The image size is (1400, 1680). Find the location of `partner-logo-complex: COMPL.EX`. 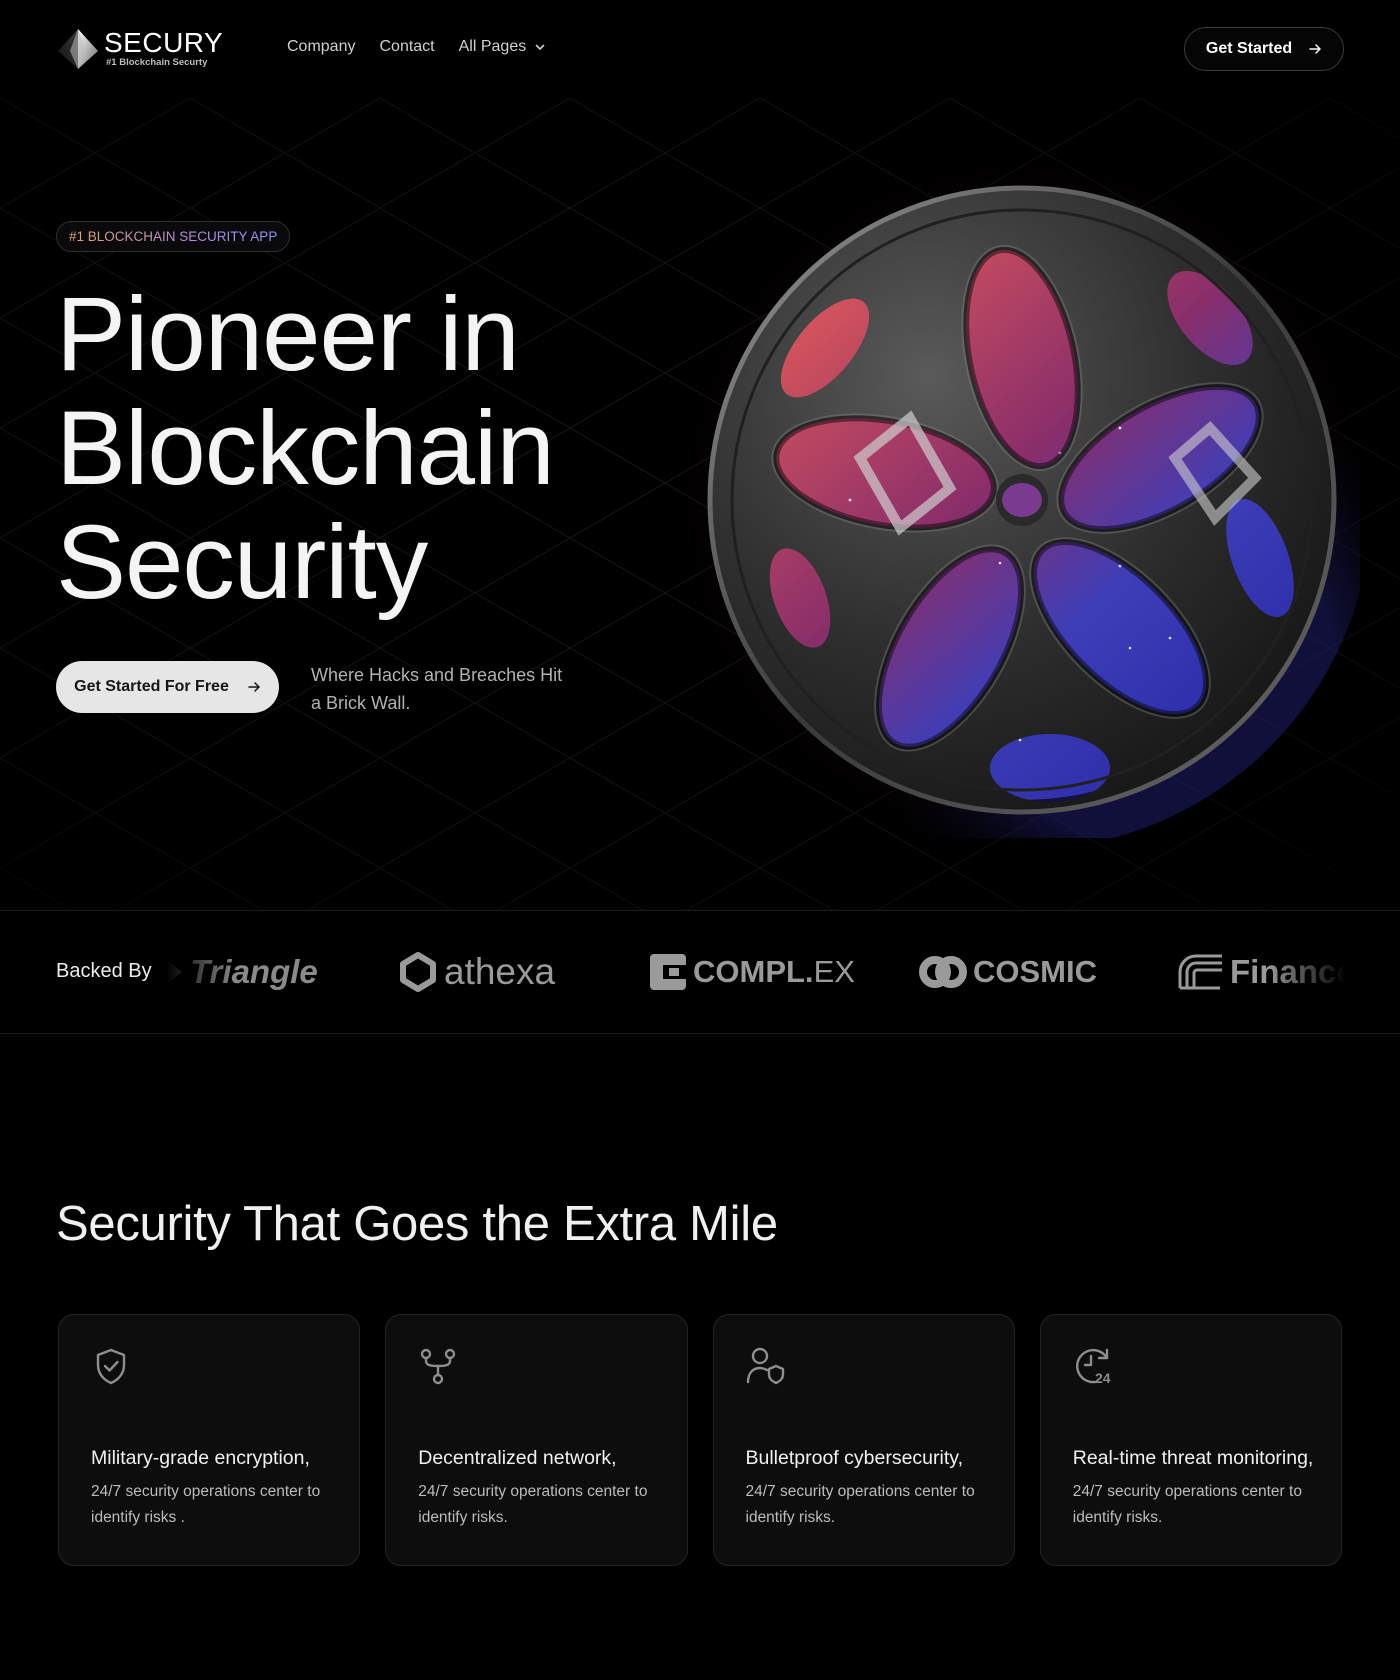

partner-logo-complex: COMPL.EX is located at coordinates (752, 972).